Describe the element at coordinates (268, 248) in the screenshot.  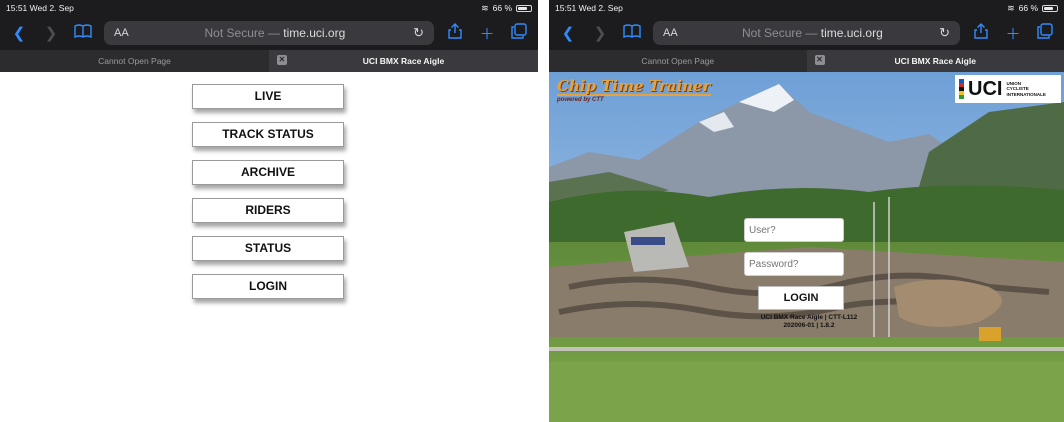
I see `menu-status-button: STATUS` at that location.